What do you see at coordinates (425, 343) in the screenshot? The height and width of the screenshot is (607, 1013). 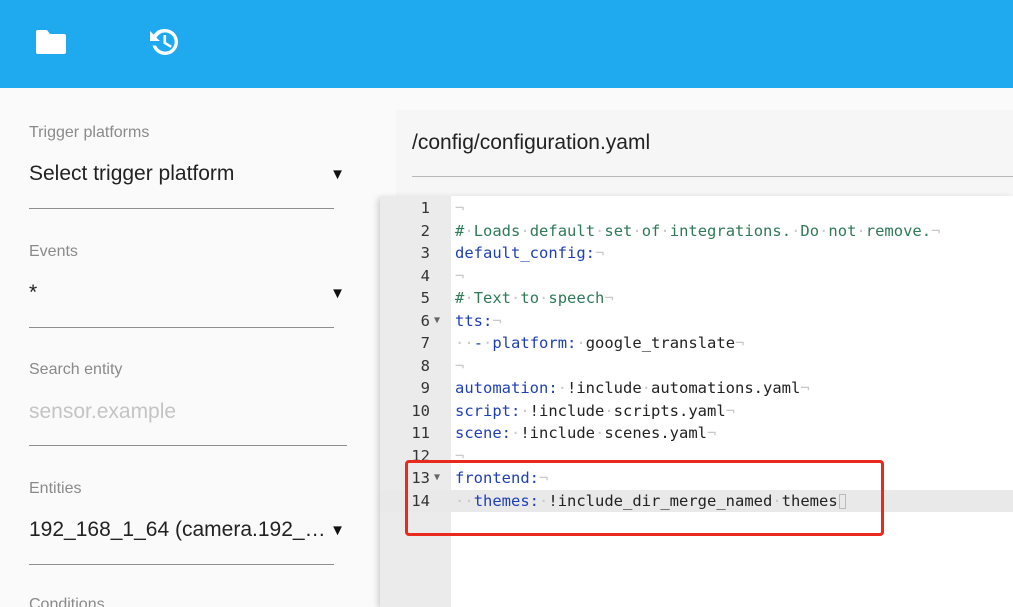 I see `line-number: 7` at bounding box center [425, 343].